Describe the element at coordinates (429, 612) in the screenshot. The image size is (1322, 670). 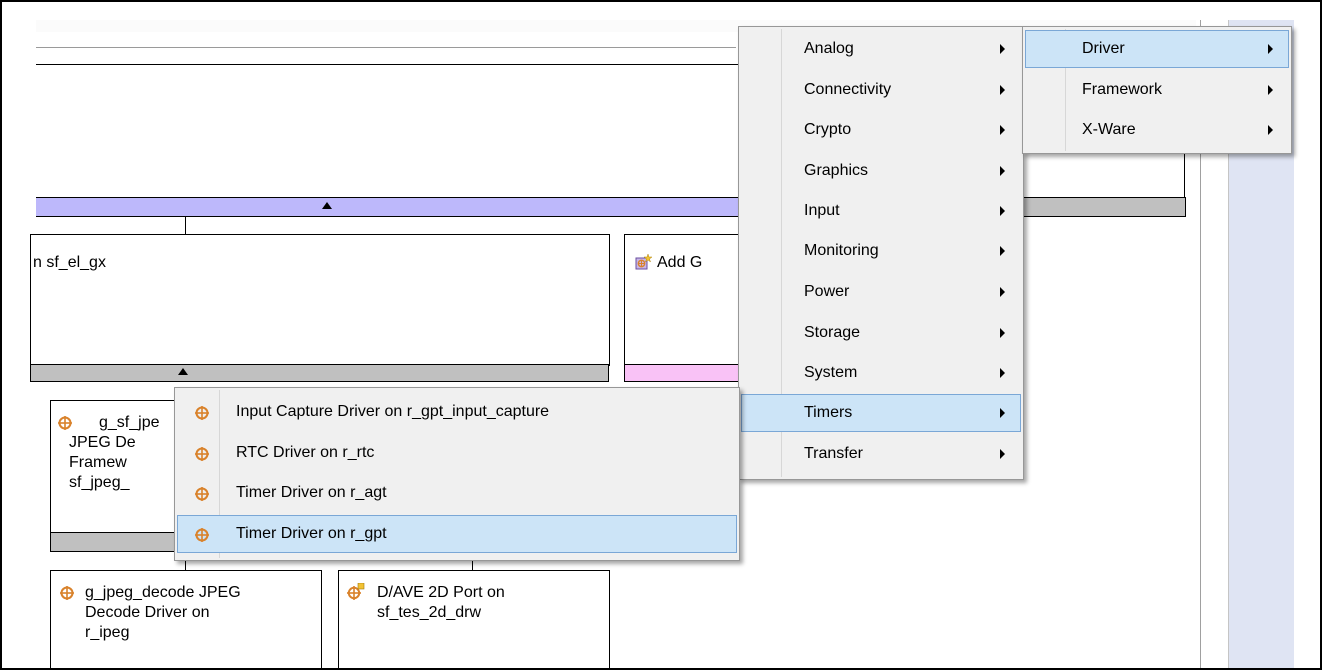
I see `module-line-2: sf_tes_2d_drw` at that location.